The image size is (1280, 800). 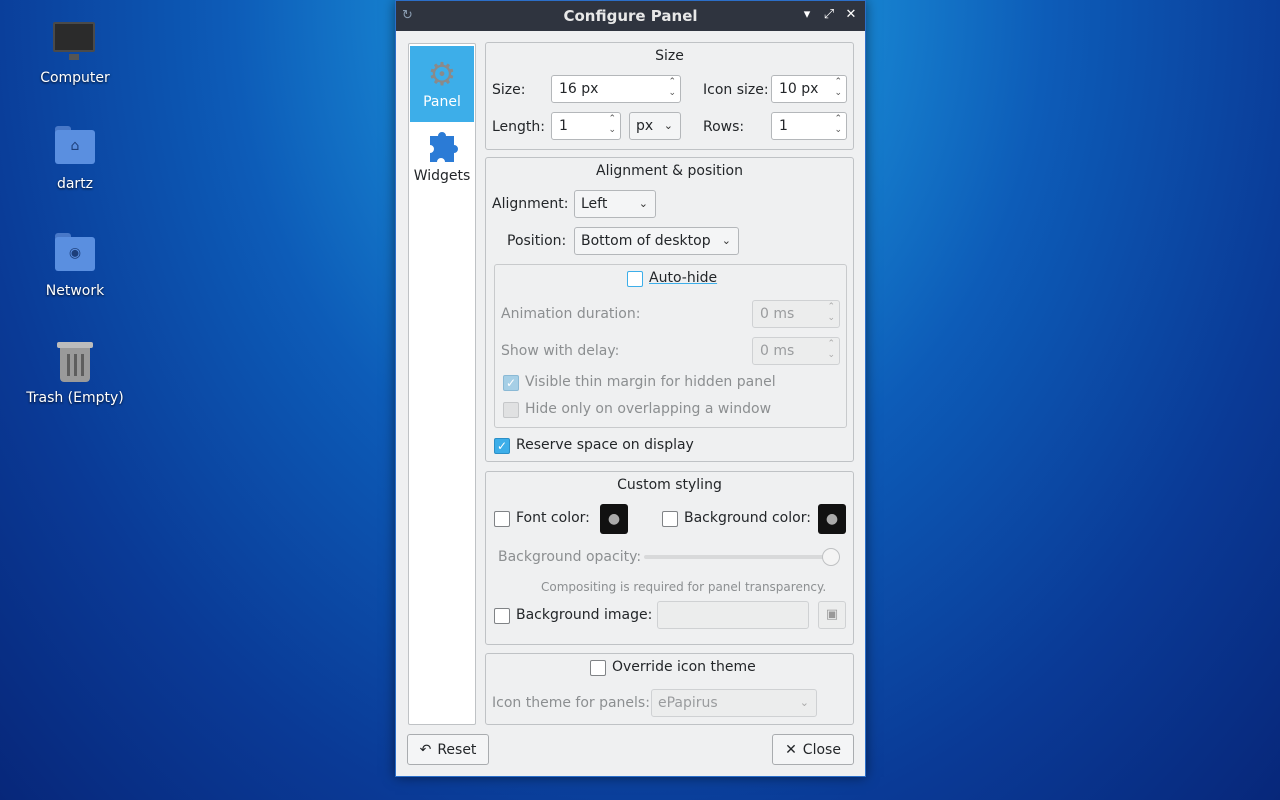 What do you see at coordinates (645, 126) in the screenshot?
I see `length-unit-value: px` at bounding box center [645, 126].